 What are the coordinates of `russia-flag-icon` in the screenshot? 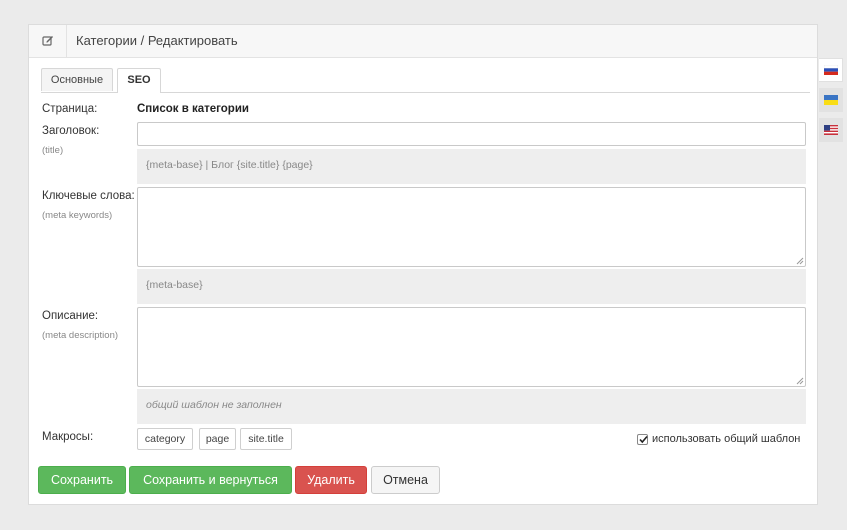 It's located at (830, 70).